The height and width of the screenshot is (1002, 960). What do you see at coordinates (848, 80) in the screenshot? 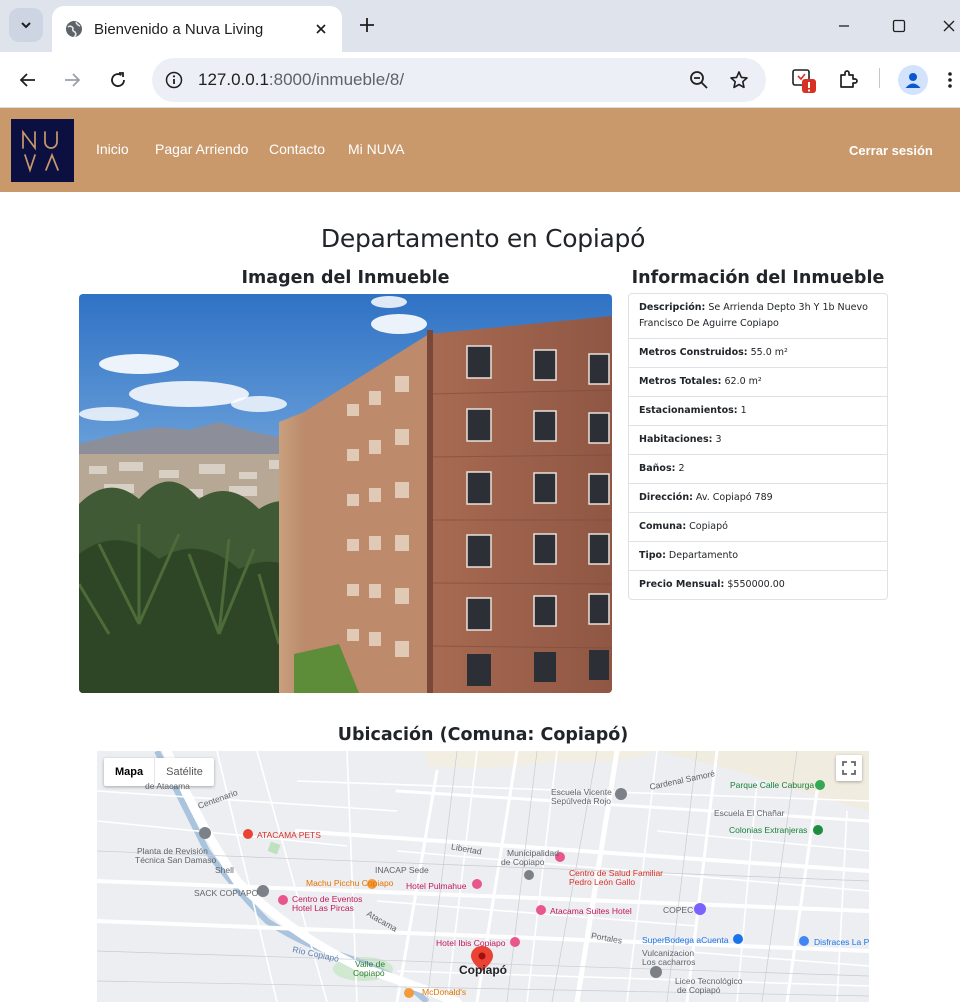
I see `extensions-button` at bounding box center [848, 80].